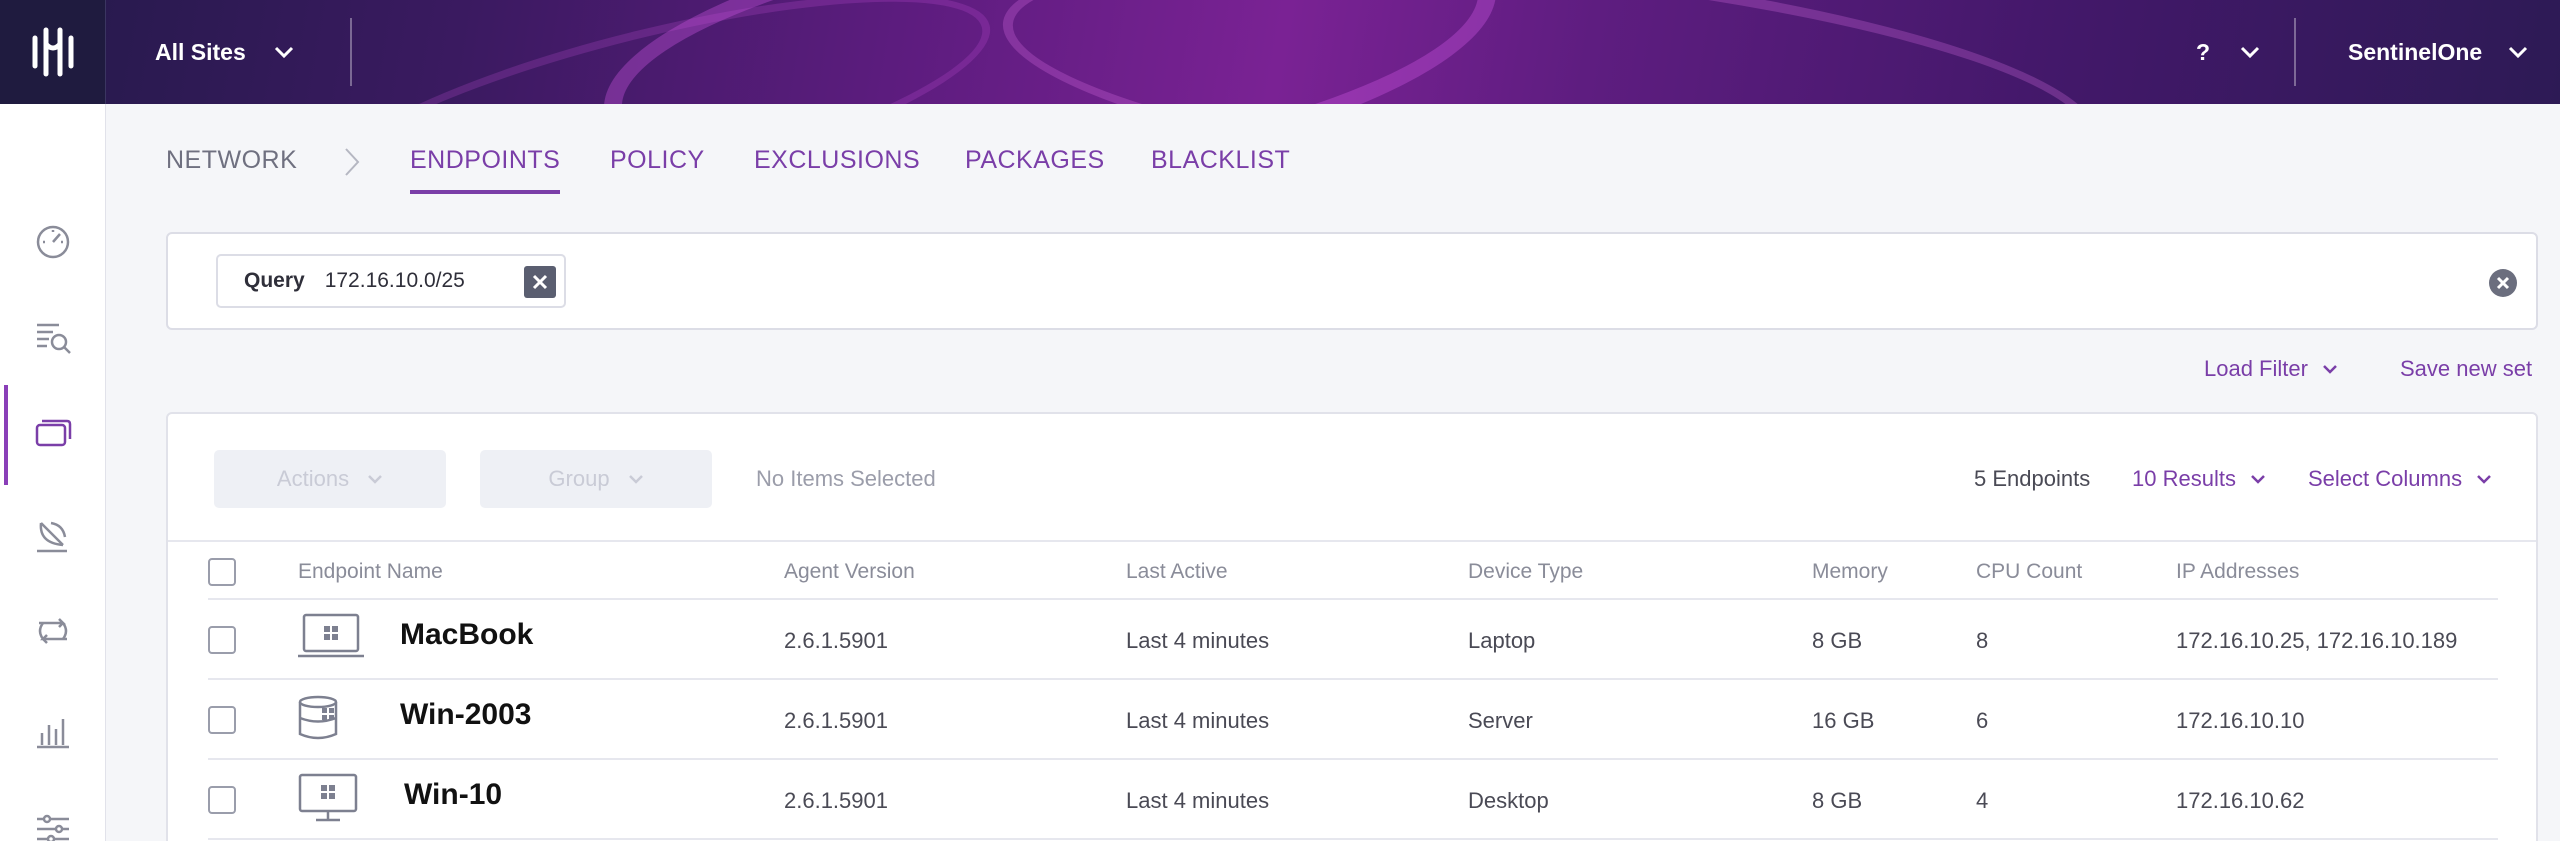 Image resolution: width=2560 pixels, height=841 pixels. What do you see at coordinates (2237, 572) in the screenshot?
I see `column-header-ip-addresses: IP Addresses` at bounding box center [2237, 572].